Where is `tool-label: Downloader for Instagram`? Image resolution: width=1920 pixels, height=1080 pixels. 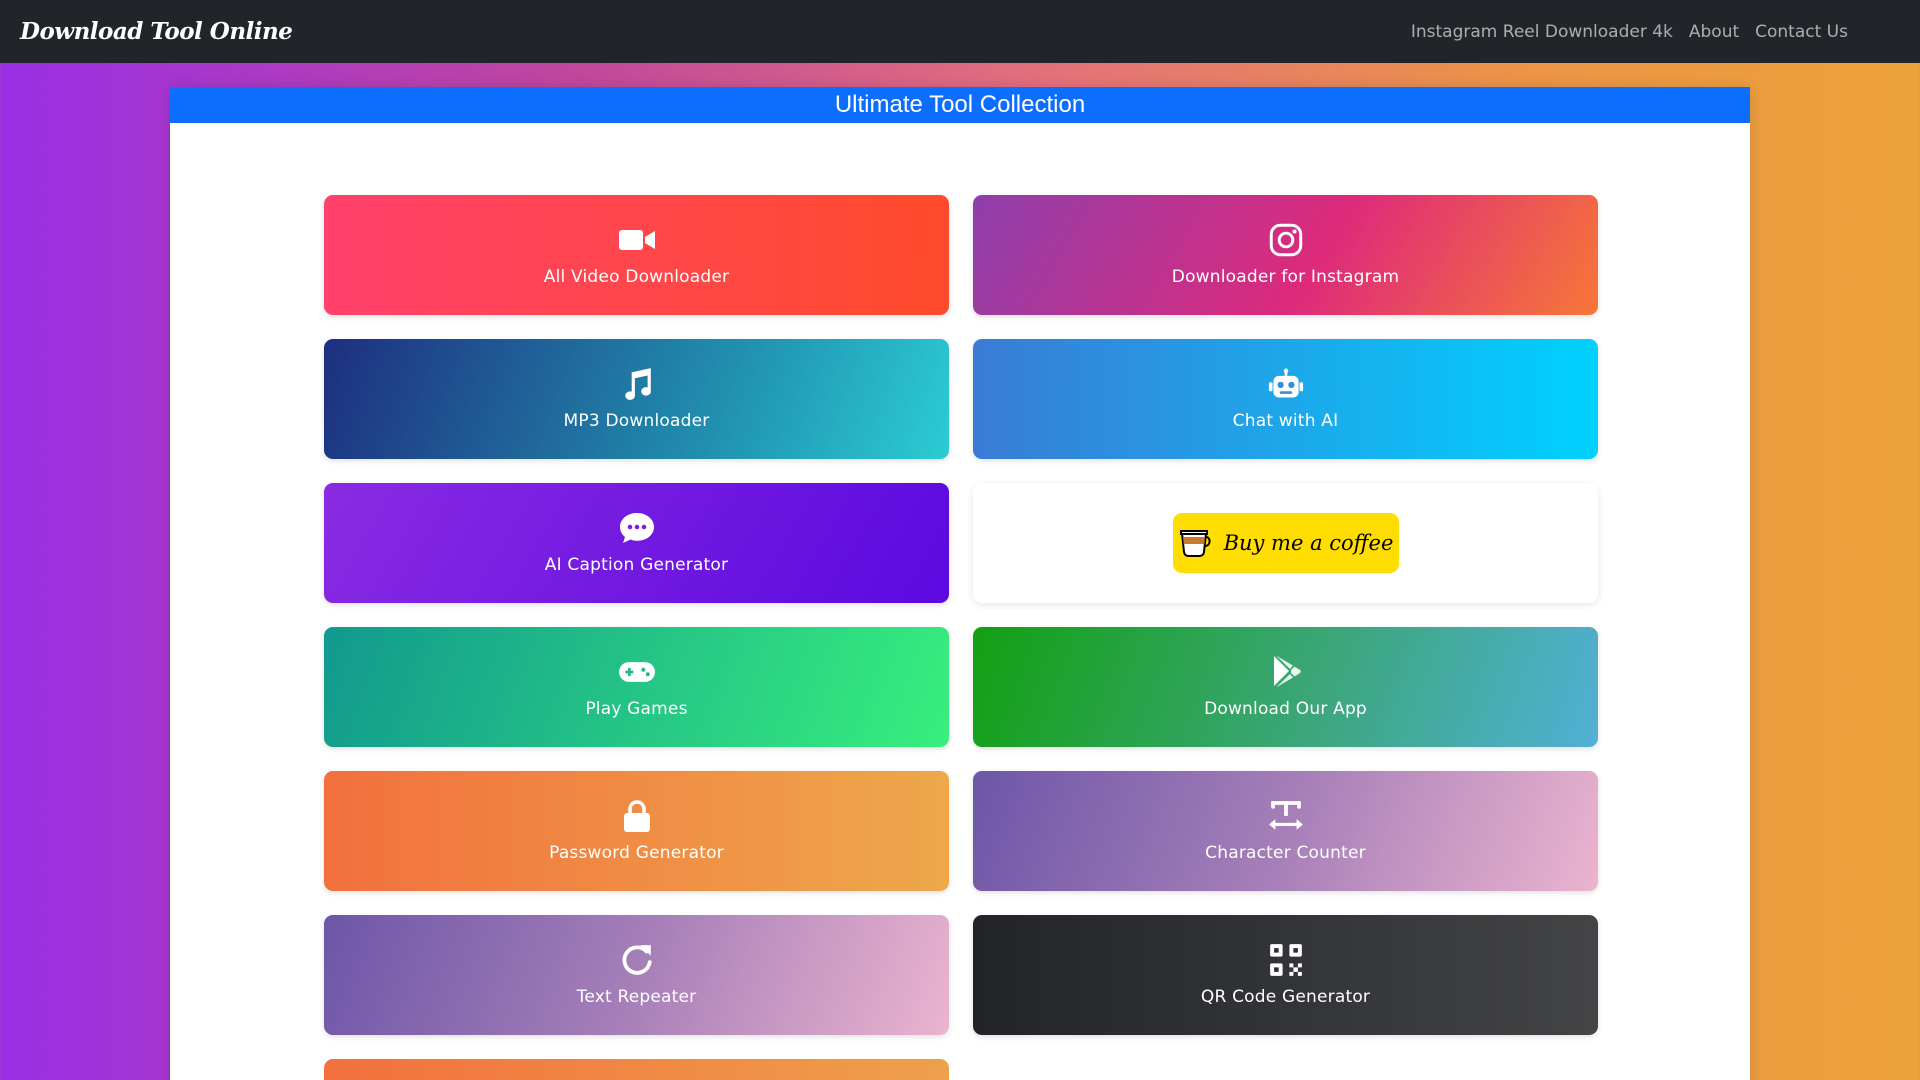 tool-label: Downloader for Instagram is located at coordinates (1285, 277).